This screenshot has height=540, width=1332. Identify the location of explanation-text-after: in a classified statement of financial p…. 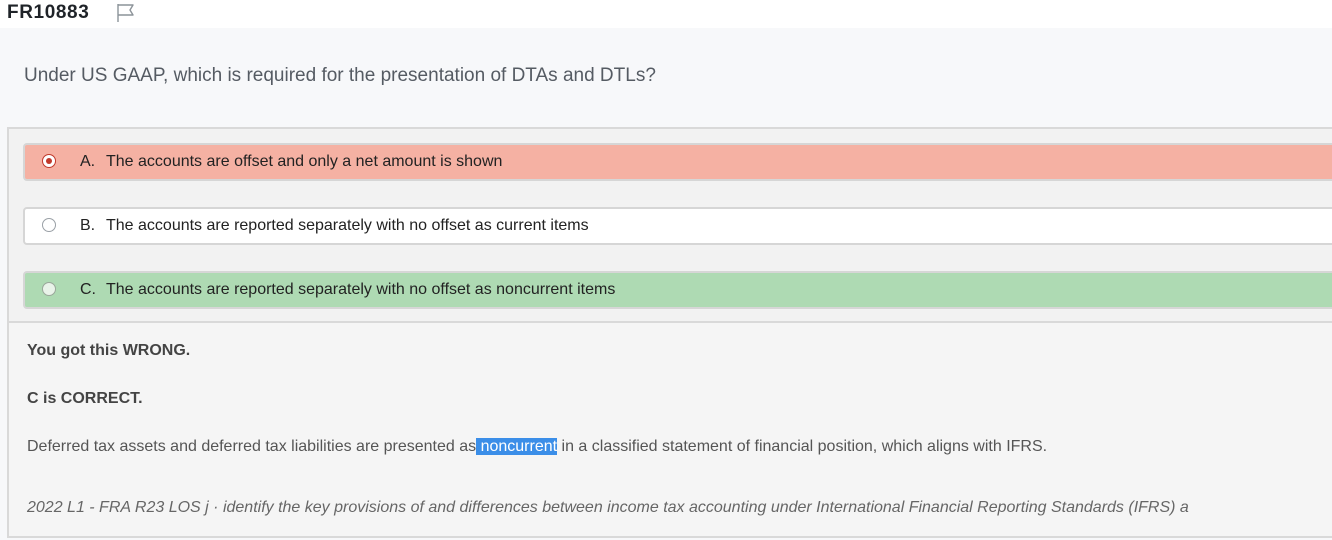
(802, 446).